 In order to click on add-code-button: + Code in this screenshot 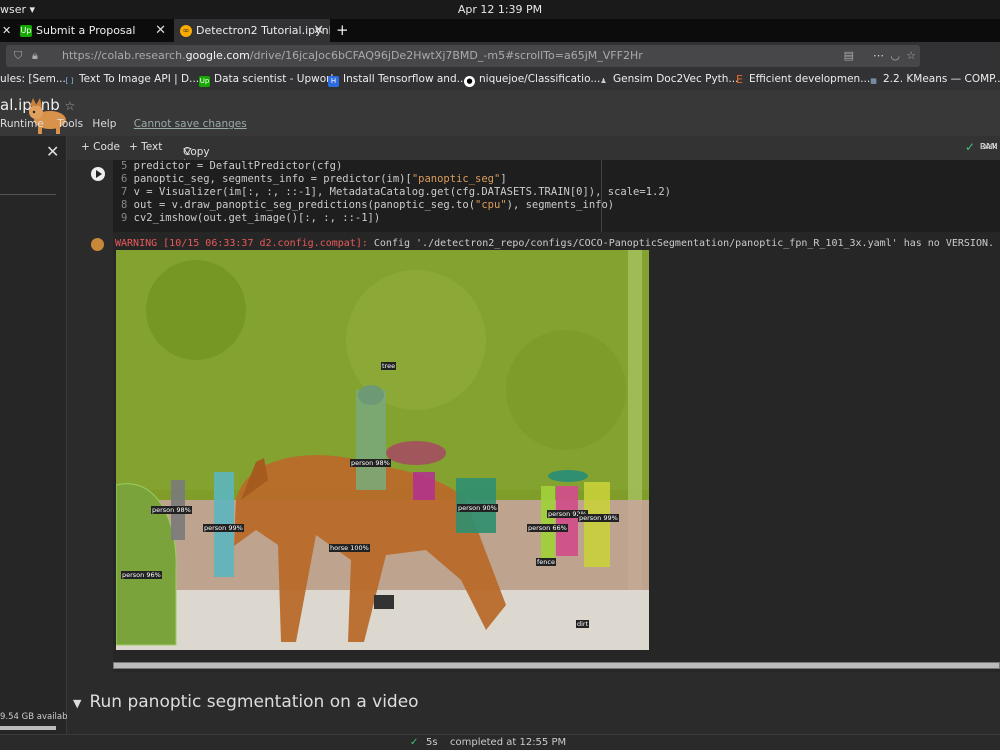, I will do `click(100, 147)`.